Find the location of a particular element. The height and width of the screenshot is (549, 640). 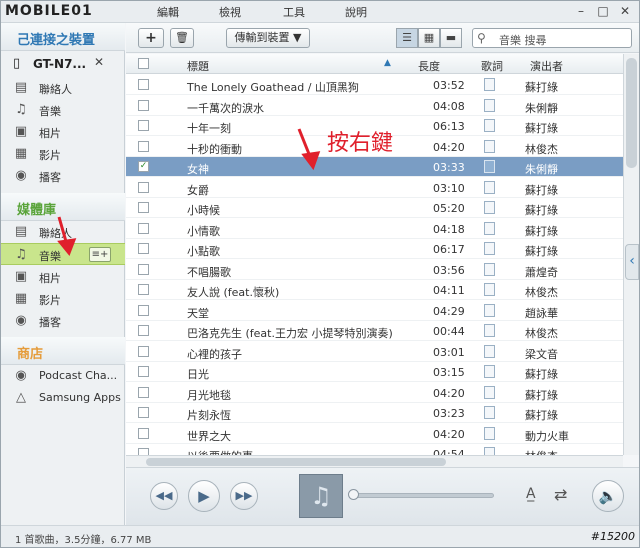

player-bar: ◀◀ ▶ ▶▶ ♫ A̲ ⇄ 🔈 is located at coordinates (382, 496).